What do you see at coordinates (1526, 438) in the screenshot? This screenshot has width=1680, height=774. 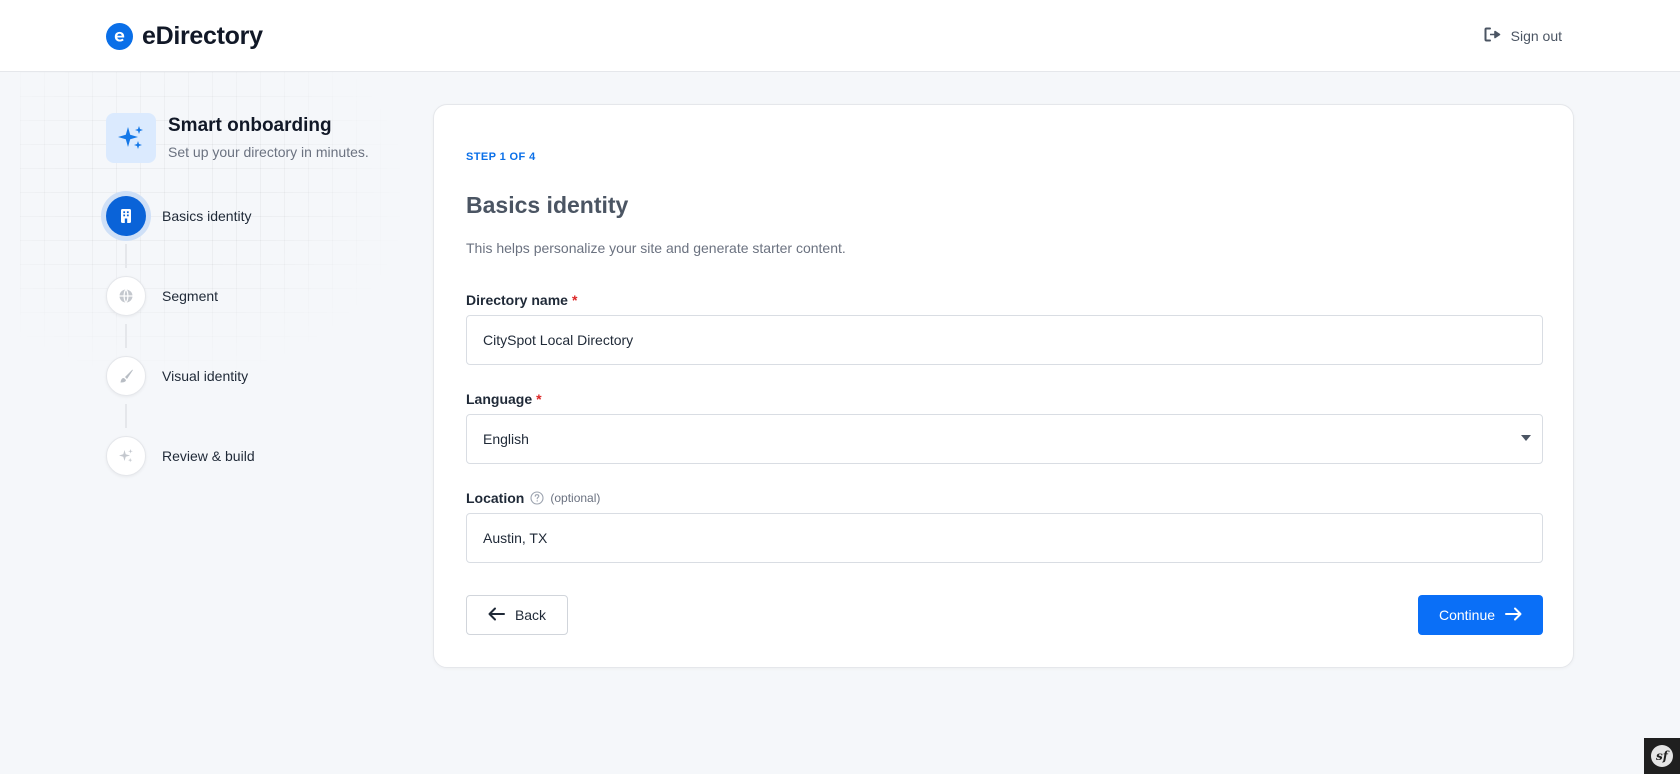 I see `chevron-down-icon` at bounding box center [1526, 438].